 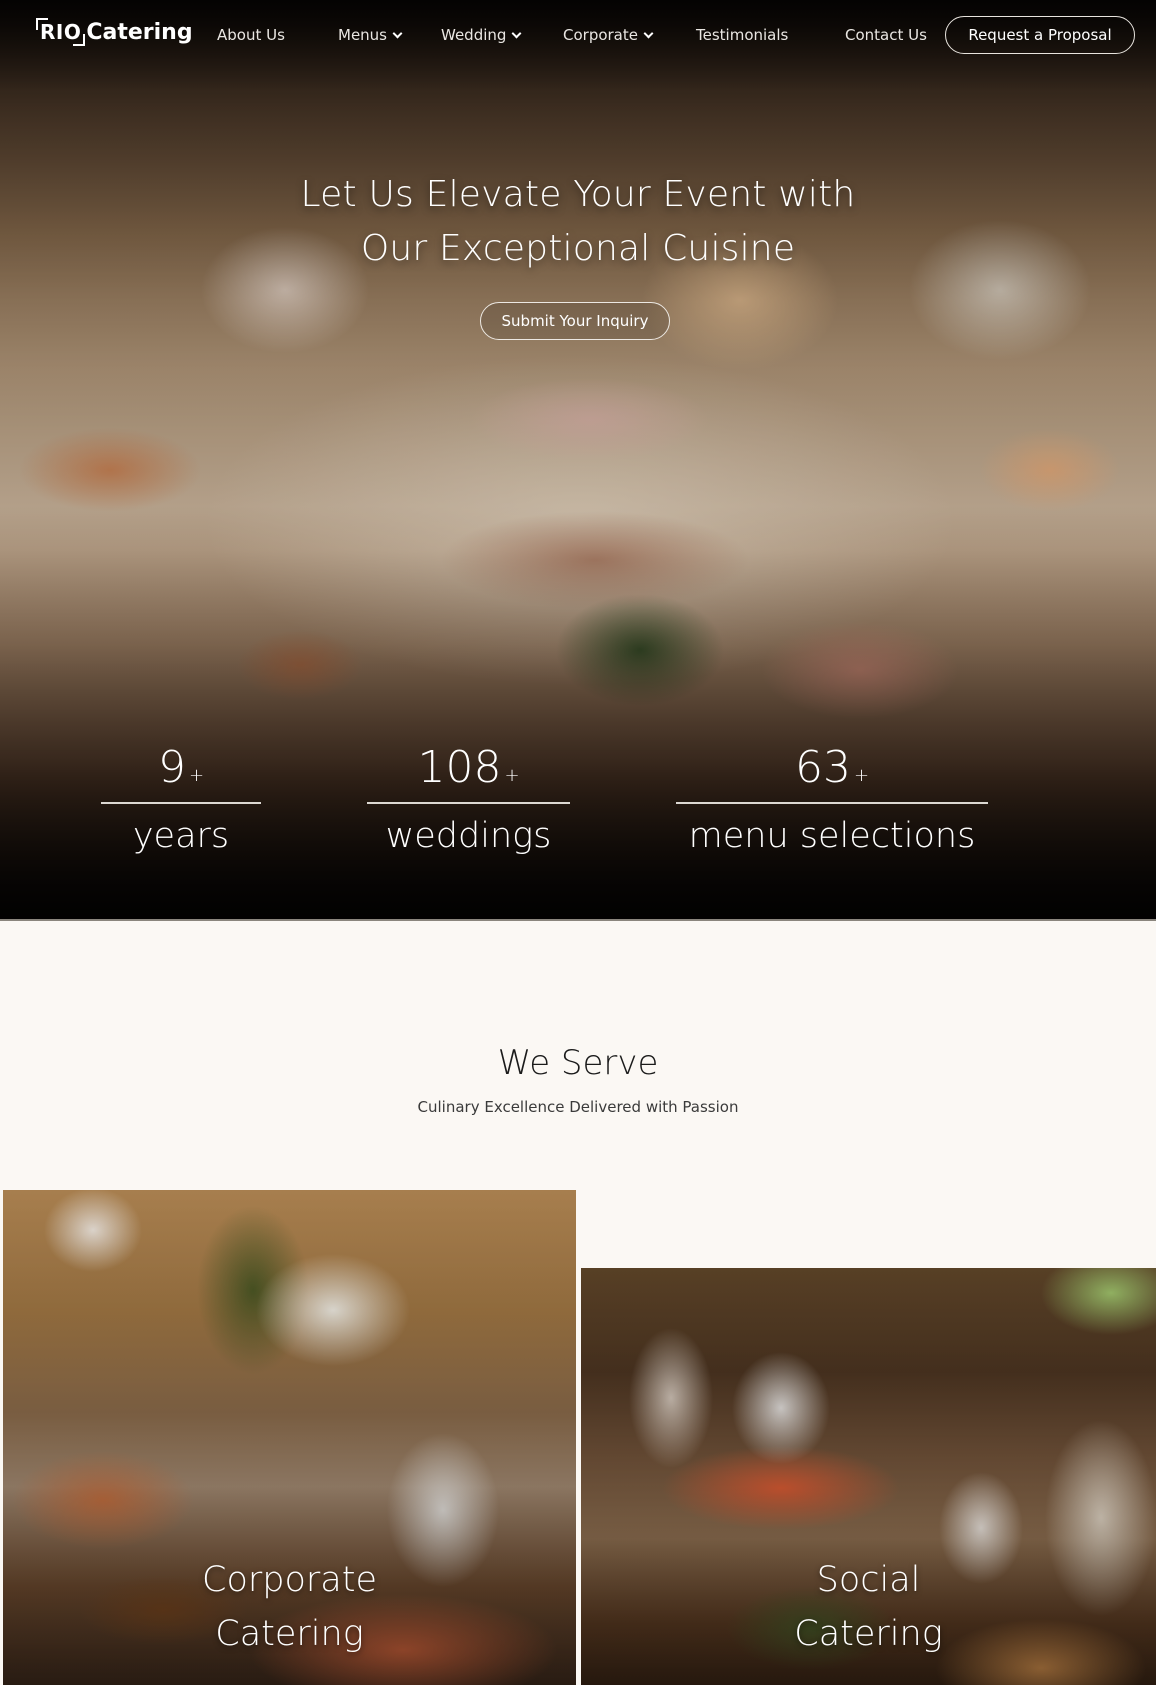 I want to click on logo-text: Catering, so click(x=139, y=32).